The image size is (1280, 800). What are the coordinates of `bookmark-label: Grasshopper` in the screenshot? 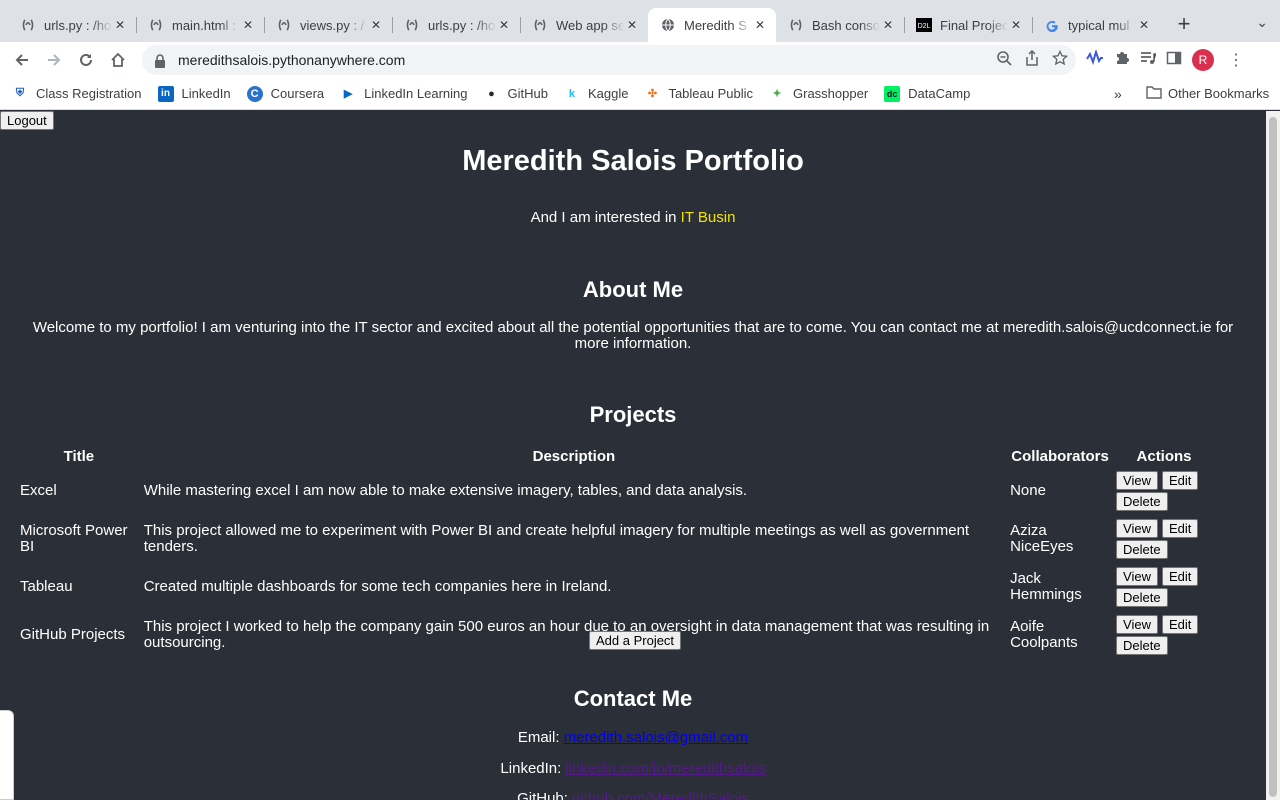 It's located at (831, 93).